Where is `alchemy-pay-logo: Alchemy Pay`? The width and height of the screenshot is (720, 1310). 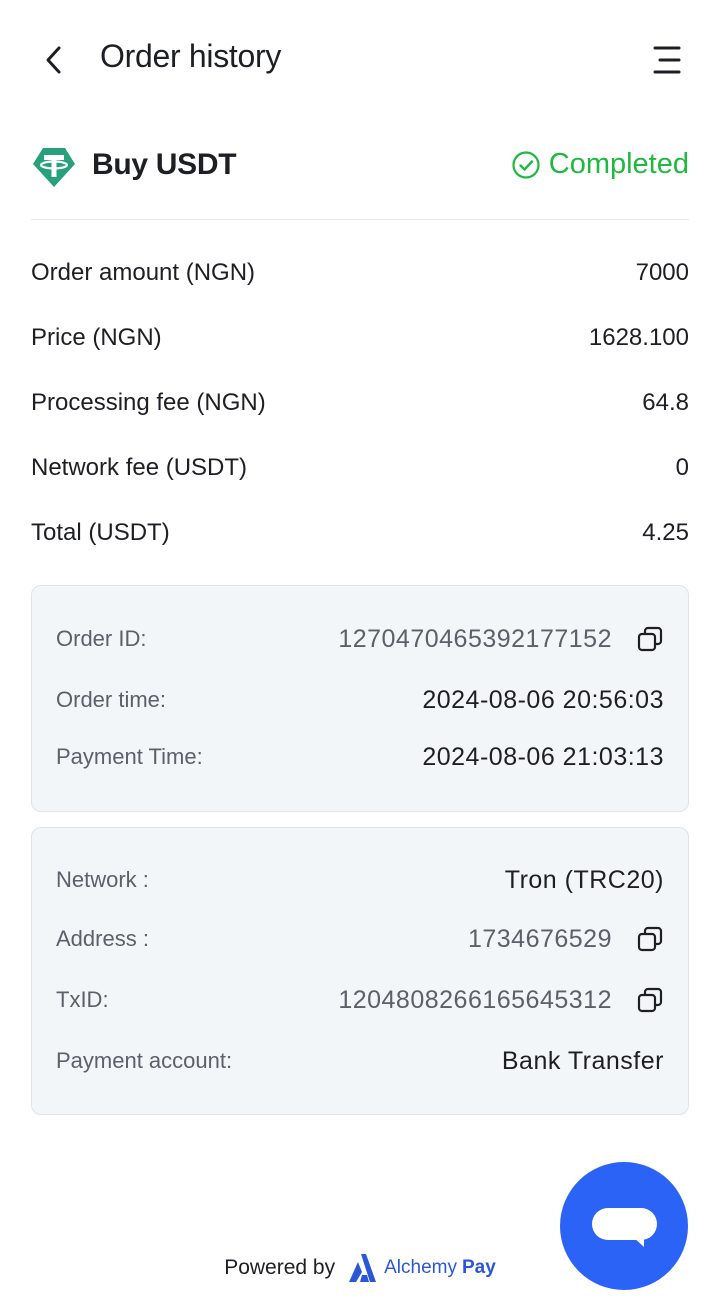 alchemy-pay-logo: Alchemy Pay is located at coordinates (421, 1268).